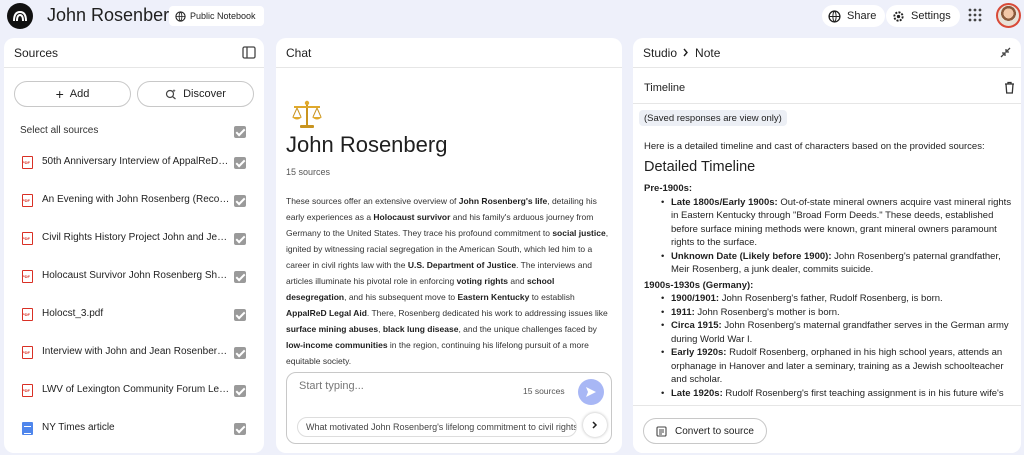 The width and height of the screenshot is (1024, 455). What do you see at coordinates (78, 427) in the screenshot?
I see `source-name: NY Times article` at bounding box center [78, 427].